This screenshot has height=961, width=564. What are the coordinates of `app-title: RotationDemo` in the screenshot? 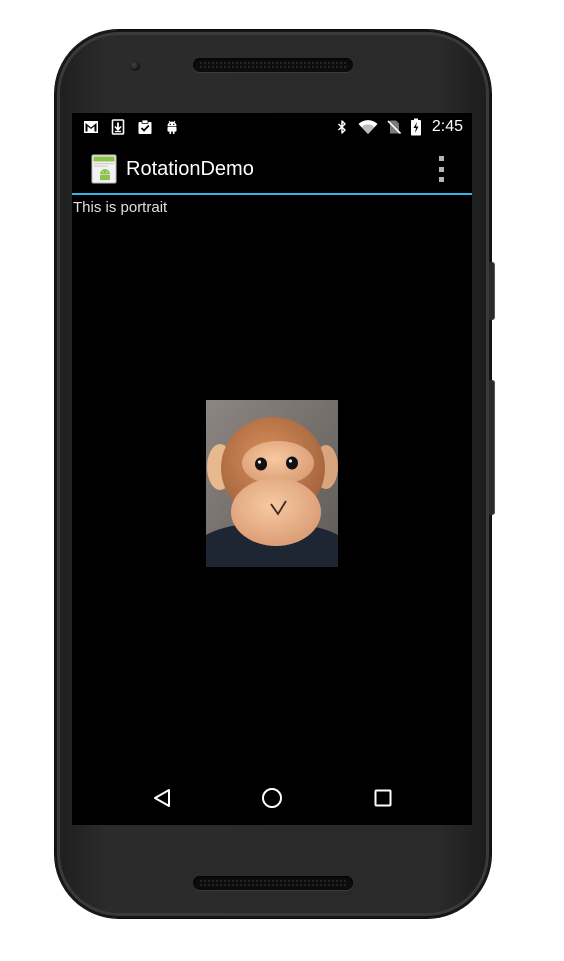 It's located at (190, 169).